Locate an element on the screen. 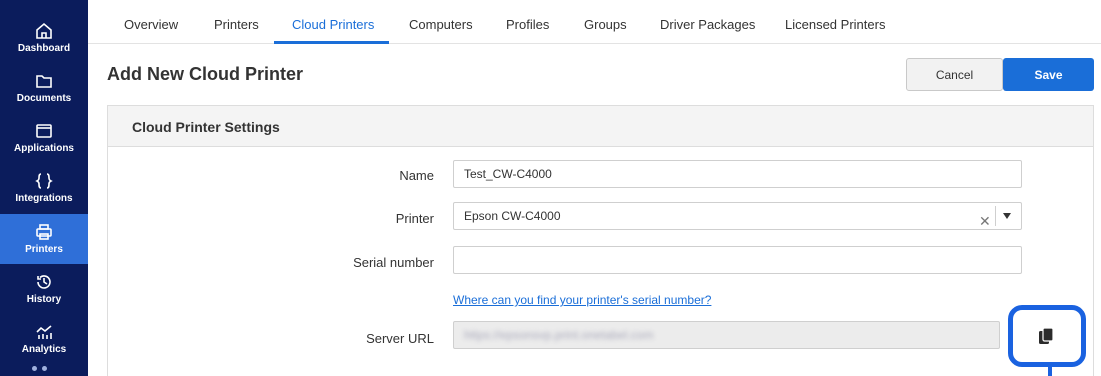  sidebar-item-dashboard: Dashboard is located at coordinates (44, 38).